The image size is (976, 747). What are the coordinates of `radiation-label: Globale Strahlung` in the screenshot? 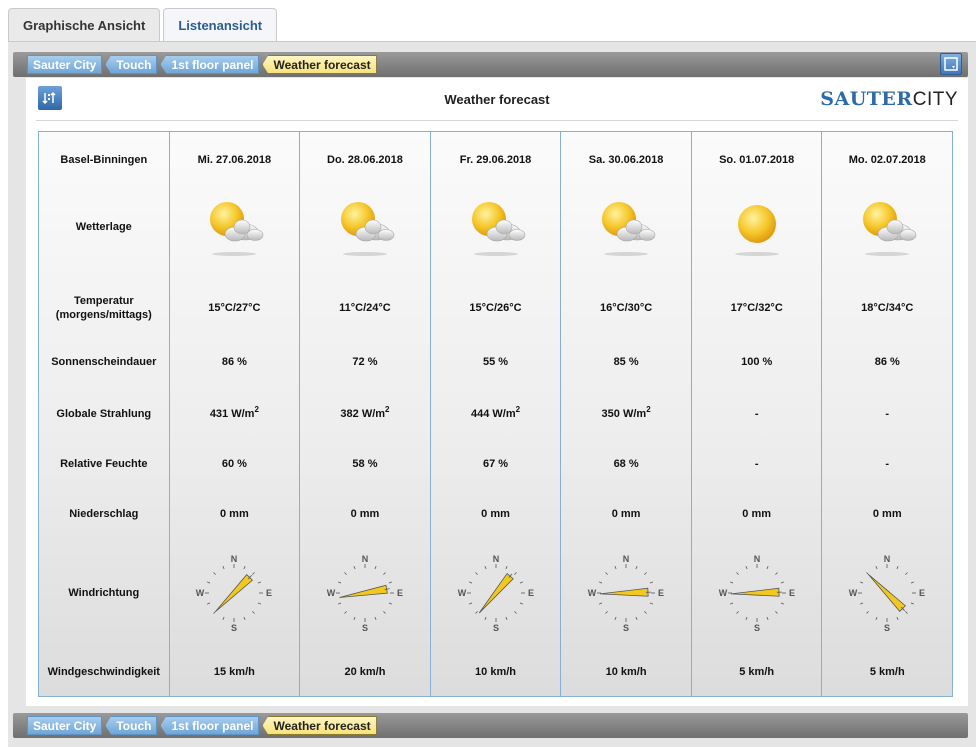 It's located at (104, 414).